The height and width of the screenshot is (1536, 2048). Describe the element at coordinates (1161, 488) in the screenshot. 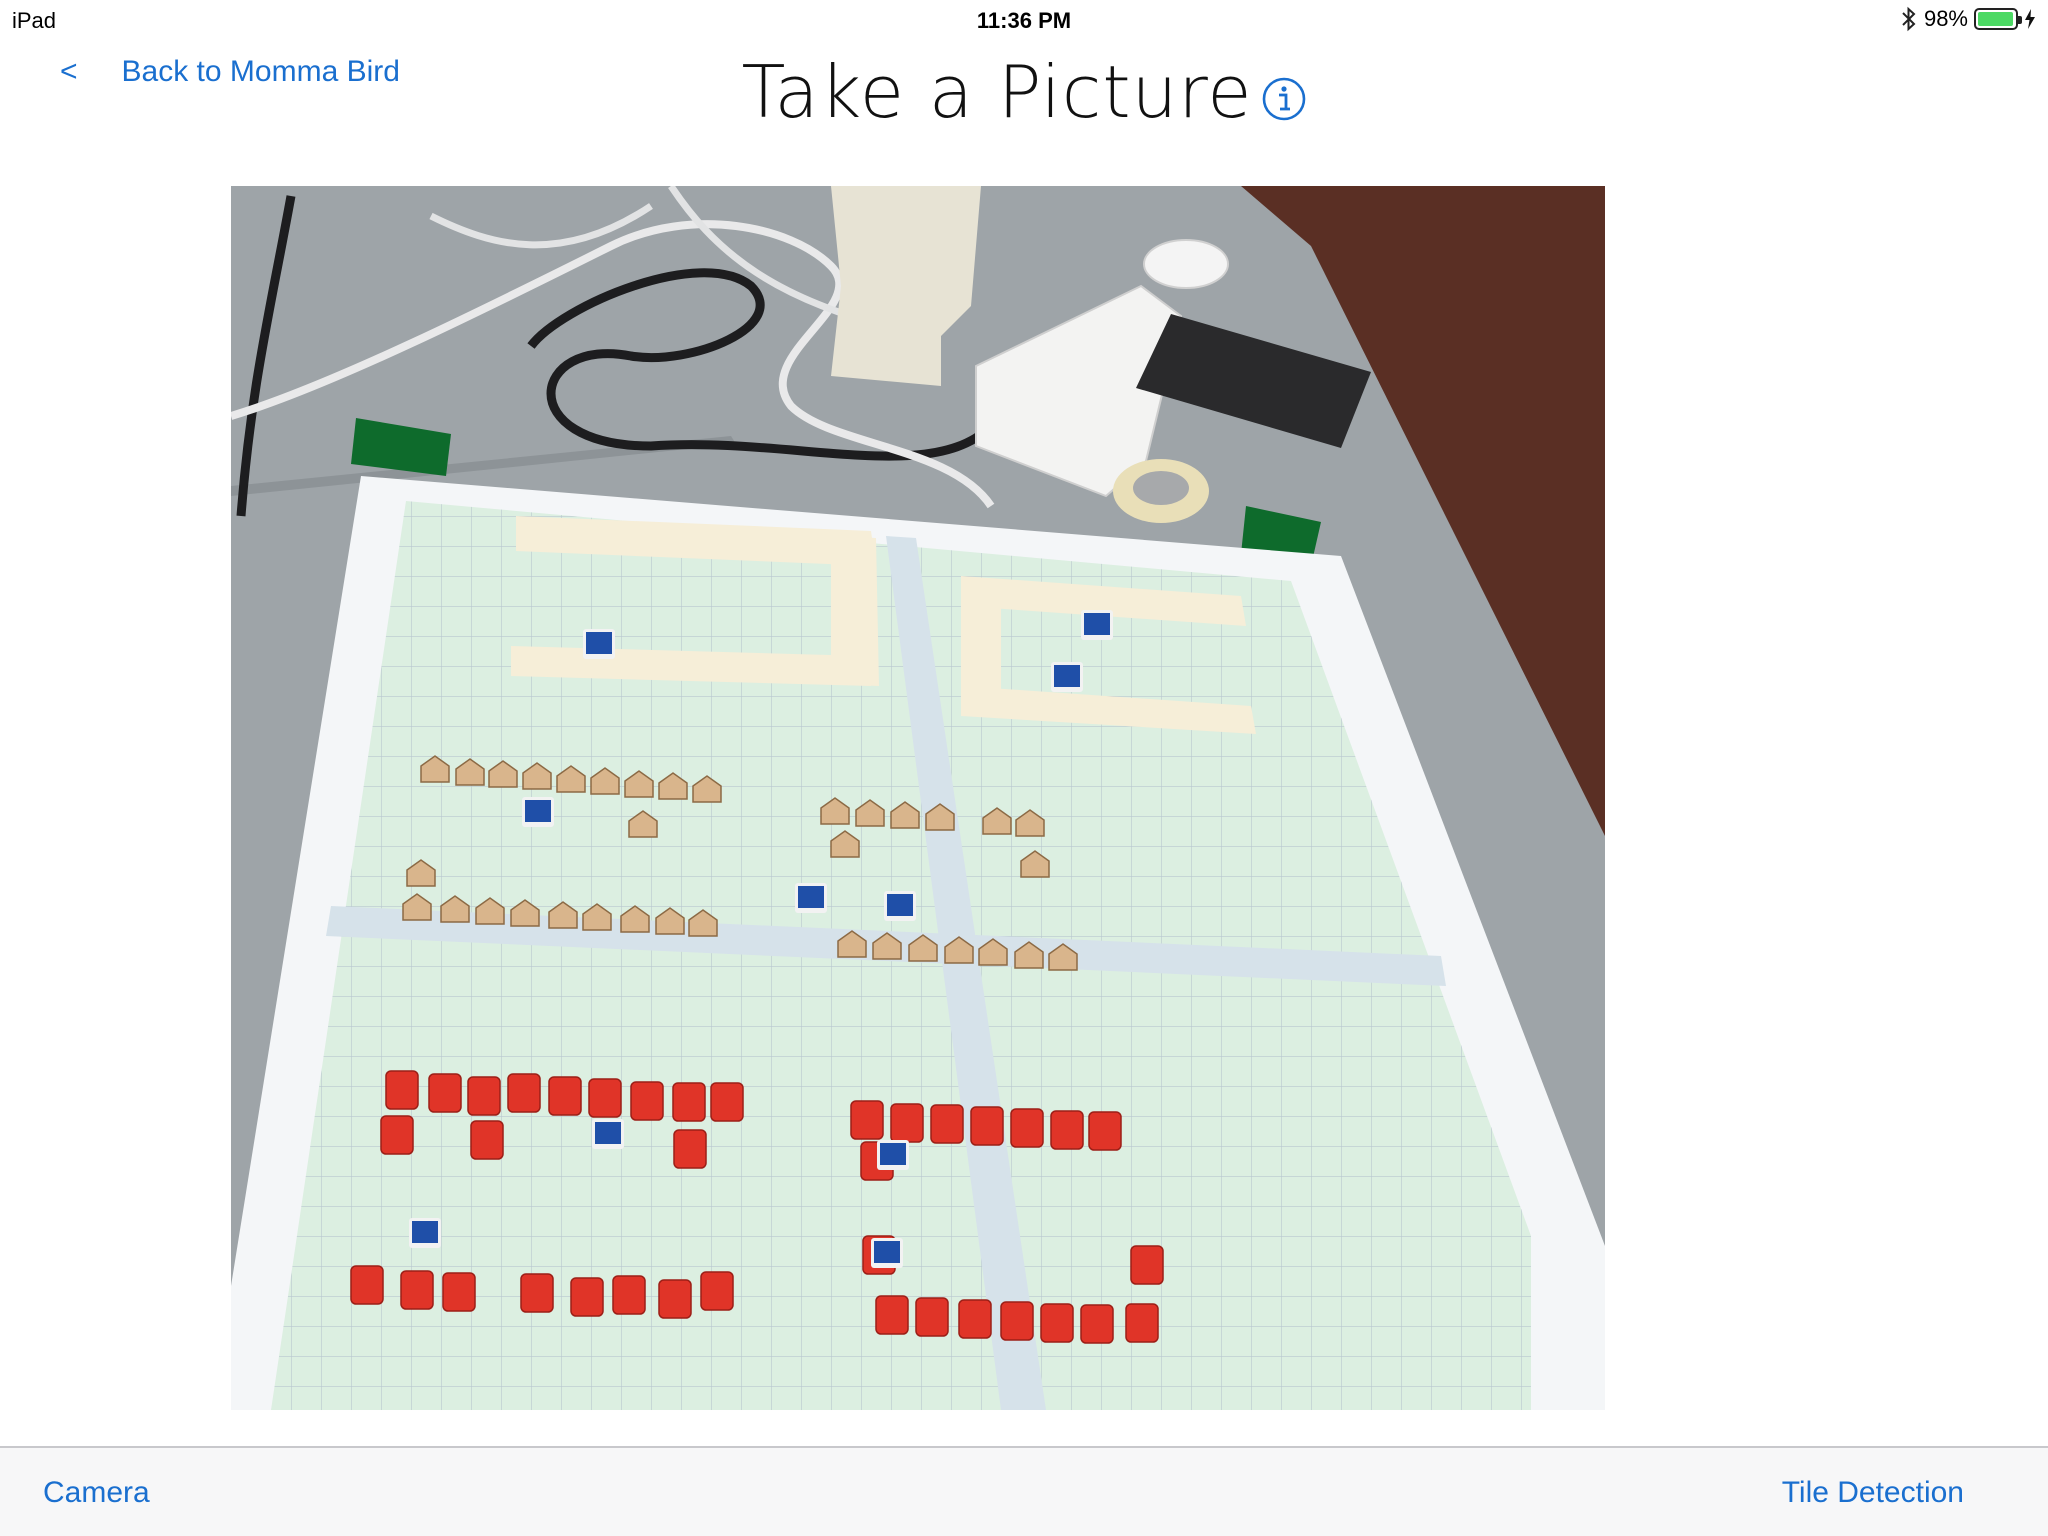

I see `tape-roll-hole` at that location.